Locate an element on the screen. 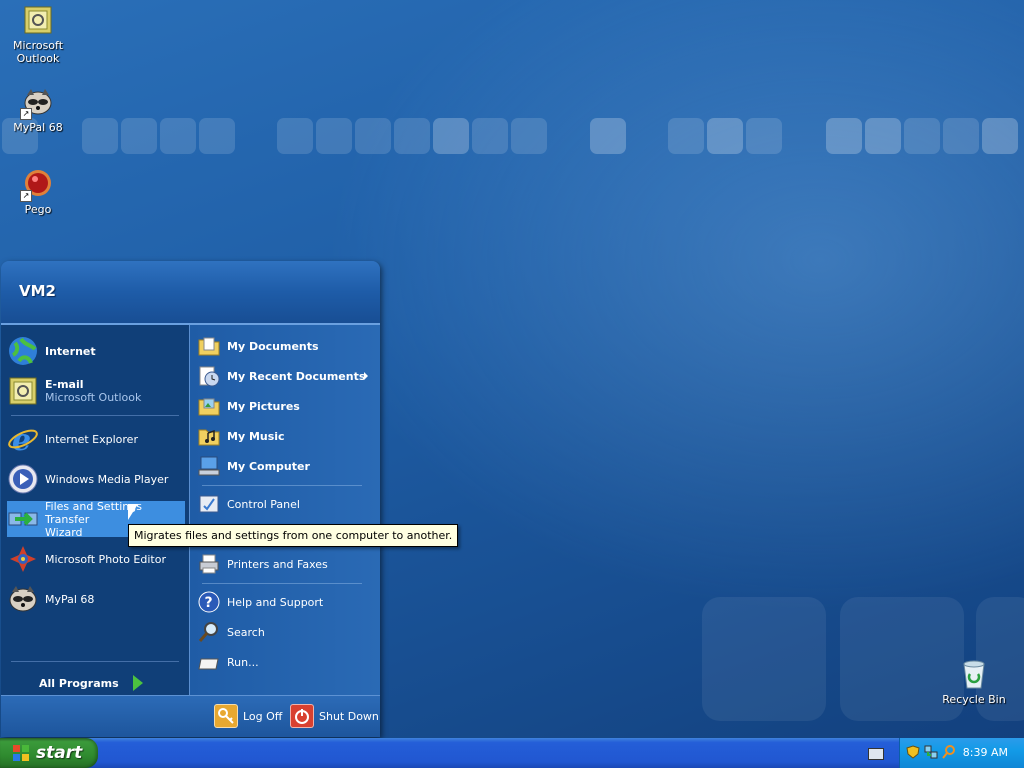 This screenshot has height=768, width=1024. folder-pictures-icon is located at coordinates (209, 406).